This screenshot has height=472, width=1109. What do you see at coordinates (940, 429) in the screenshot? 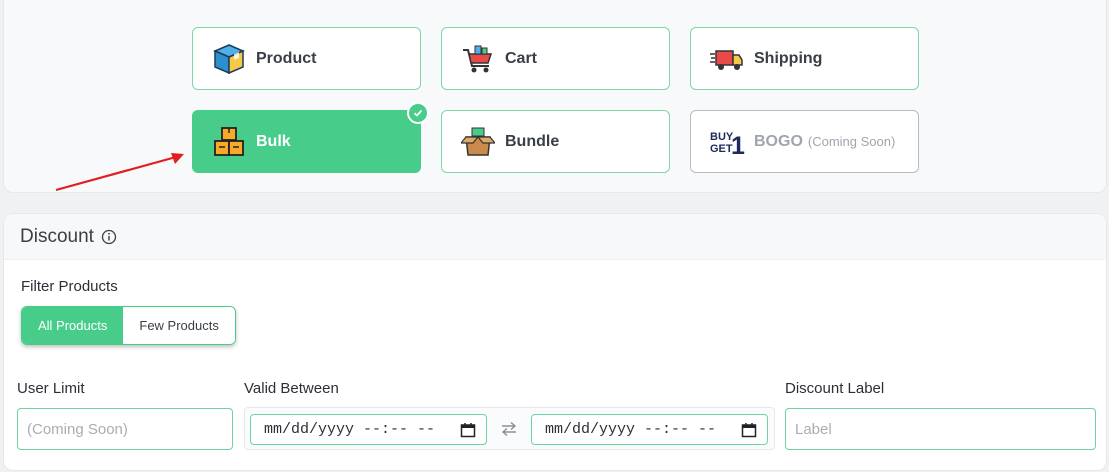
I see `discount-label-input: Label` at bounding box center [940, 429].